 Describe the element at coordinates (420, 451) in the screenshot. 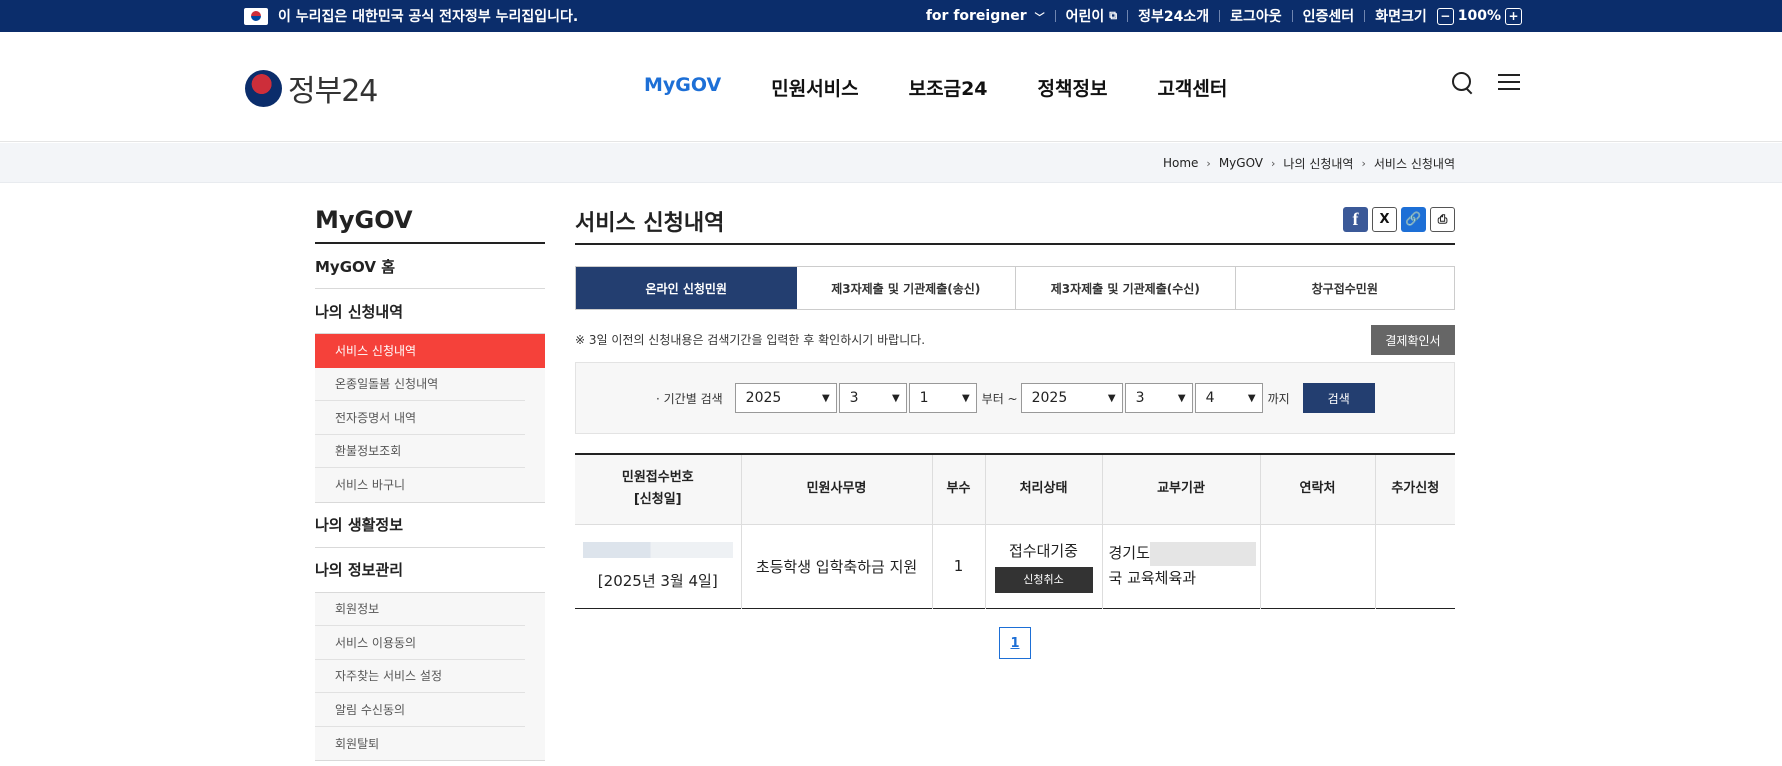

I see `side-nav-refund-info: 환불정보조회` at that location.